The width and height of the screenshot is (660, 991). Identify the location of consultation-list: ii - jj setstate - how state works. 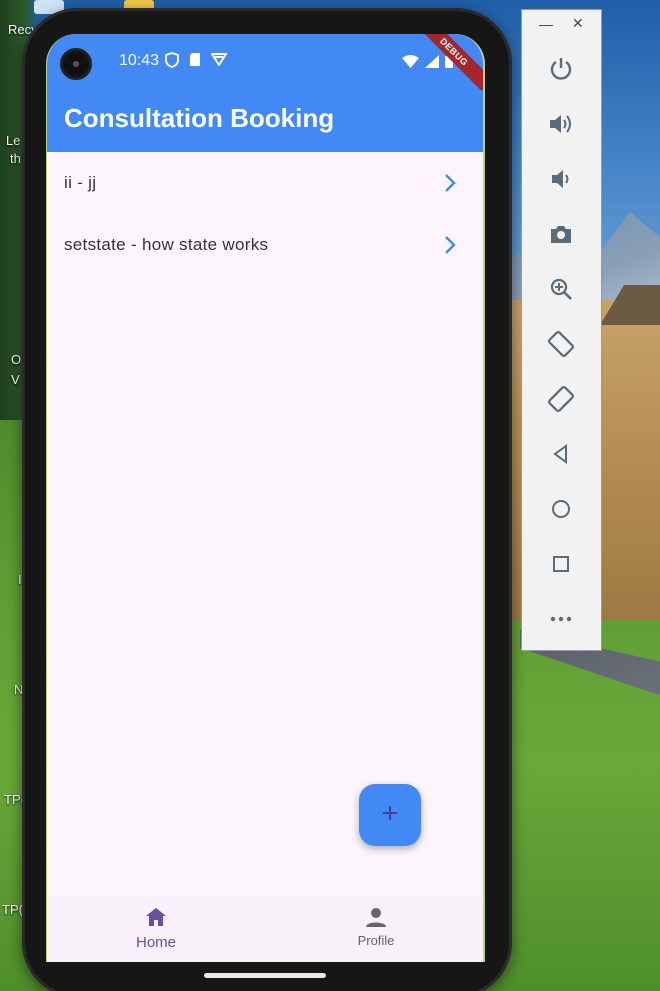
(265, 214).